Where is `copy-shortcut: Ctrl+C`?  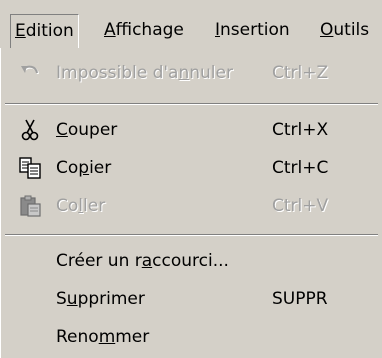
copy-shortcut: Ctrl+C is located at coordinates (300, 168).